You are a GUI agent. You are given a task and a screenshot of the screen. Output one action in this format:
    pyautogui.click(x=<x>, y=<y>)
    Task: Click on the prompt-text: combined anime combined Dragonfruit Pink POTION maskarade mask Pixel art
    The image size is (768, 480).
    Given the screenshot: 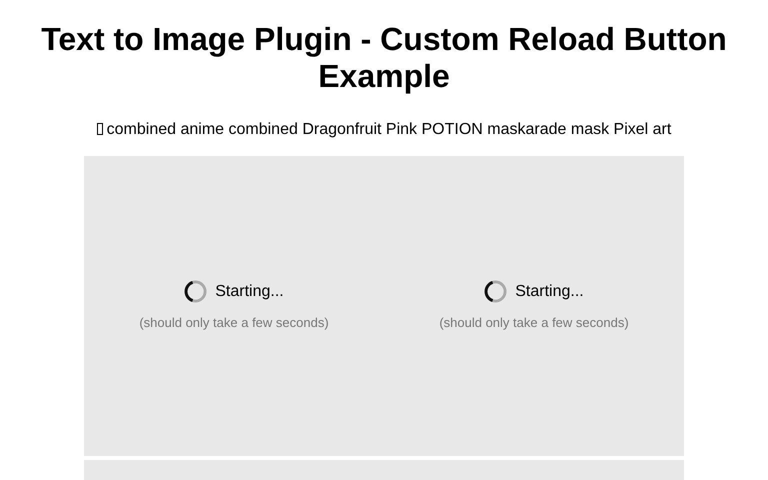 What is the action you would take?
    pyautogui.click(x=389, y=129)
    